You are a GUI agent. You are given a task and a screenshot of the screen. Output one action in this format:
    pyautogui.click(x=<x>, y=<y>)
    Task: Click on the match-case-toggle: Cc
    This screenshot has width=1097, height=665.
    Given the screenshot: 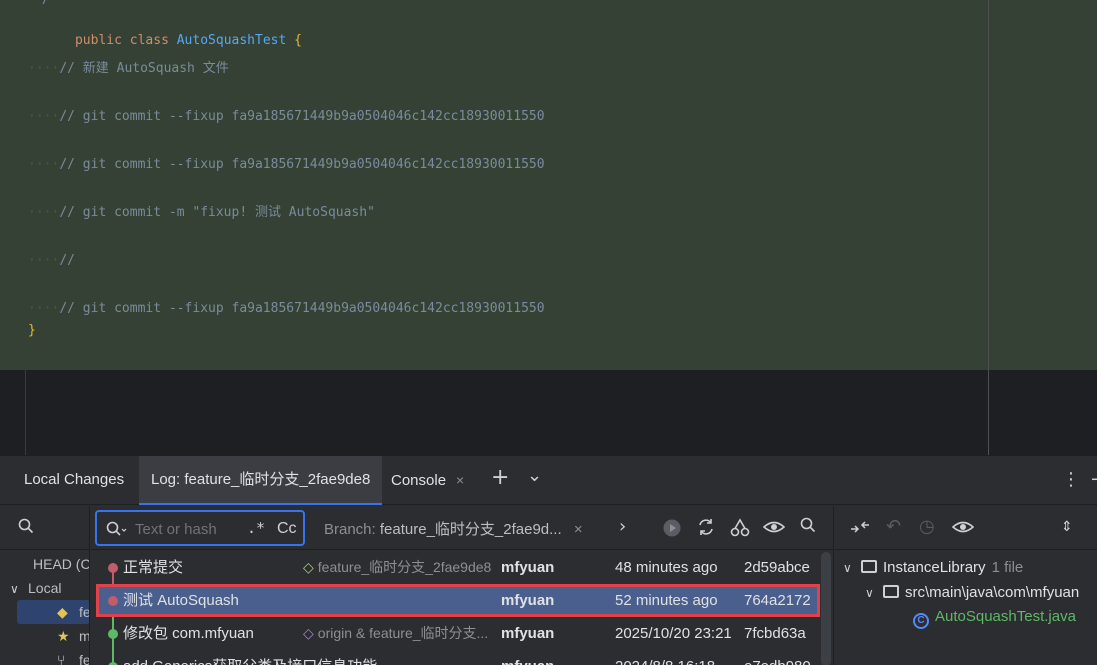 What is the action you would take?
    pyautogui.click(x=287, y=529)
    